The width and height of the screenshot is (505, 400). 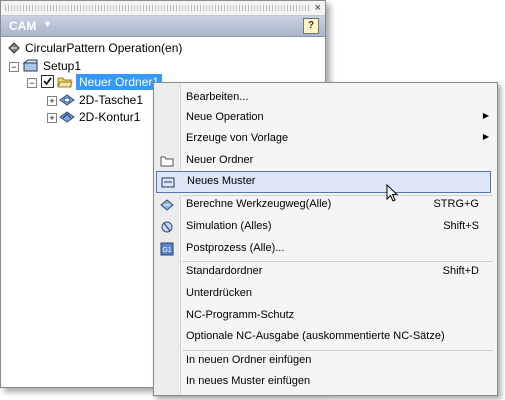 What do you see at coordinates (325, 294) in the screenshot?
I see `menu-item-suppress: Unterdrücken` at bounding box center [325, 294].